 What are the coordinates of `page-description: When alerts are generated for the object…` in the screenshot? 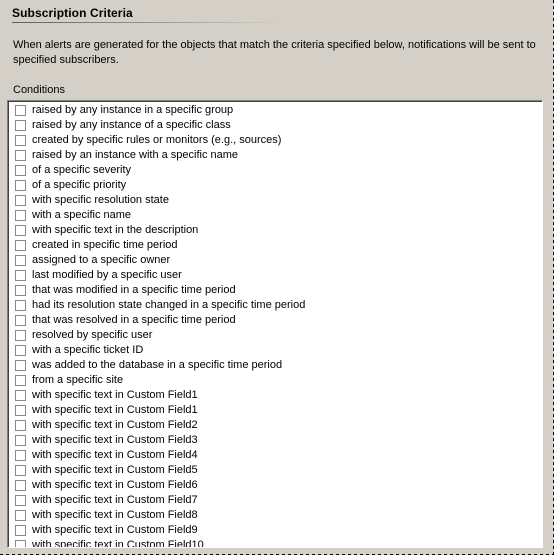 It's located at (277, 53).